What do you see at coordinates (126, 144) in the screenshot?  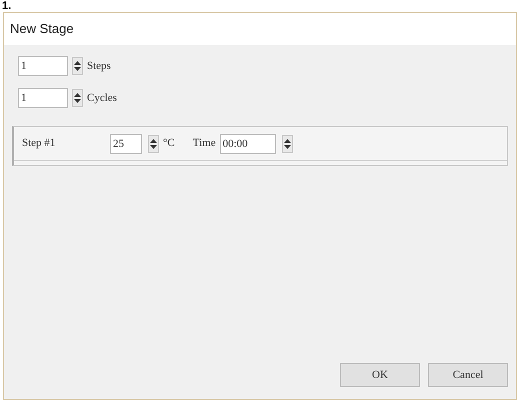 I see `temperature-field: 25` at bounding box center [126, 144].